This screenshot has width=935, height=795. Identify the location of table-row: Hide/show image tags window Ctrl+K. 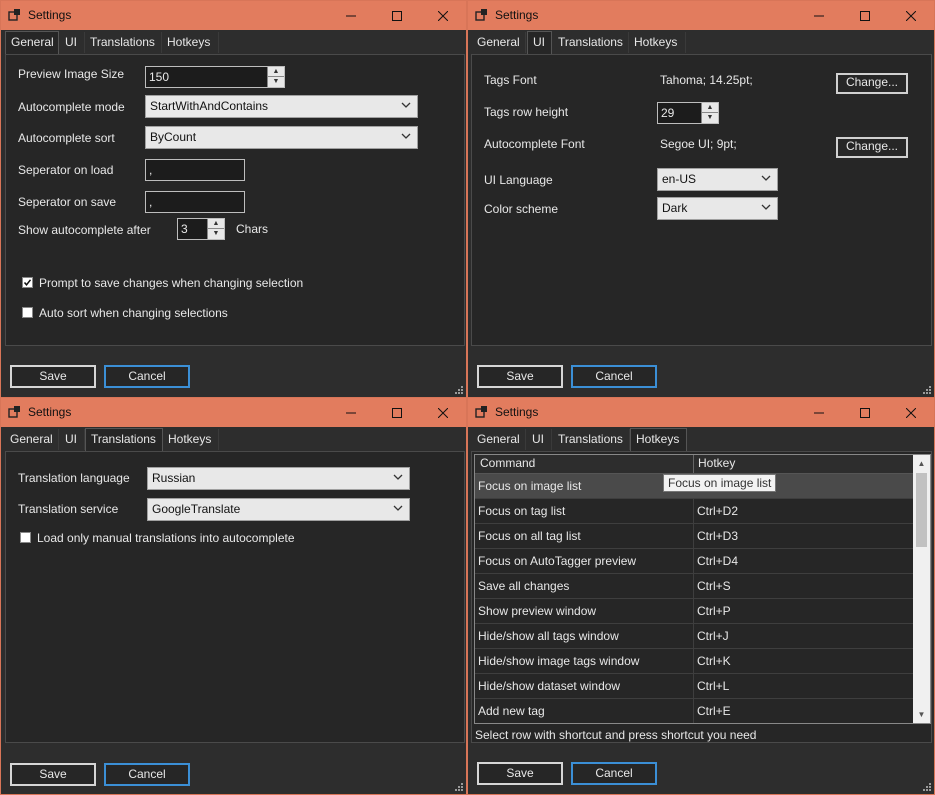
(694, 661).